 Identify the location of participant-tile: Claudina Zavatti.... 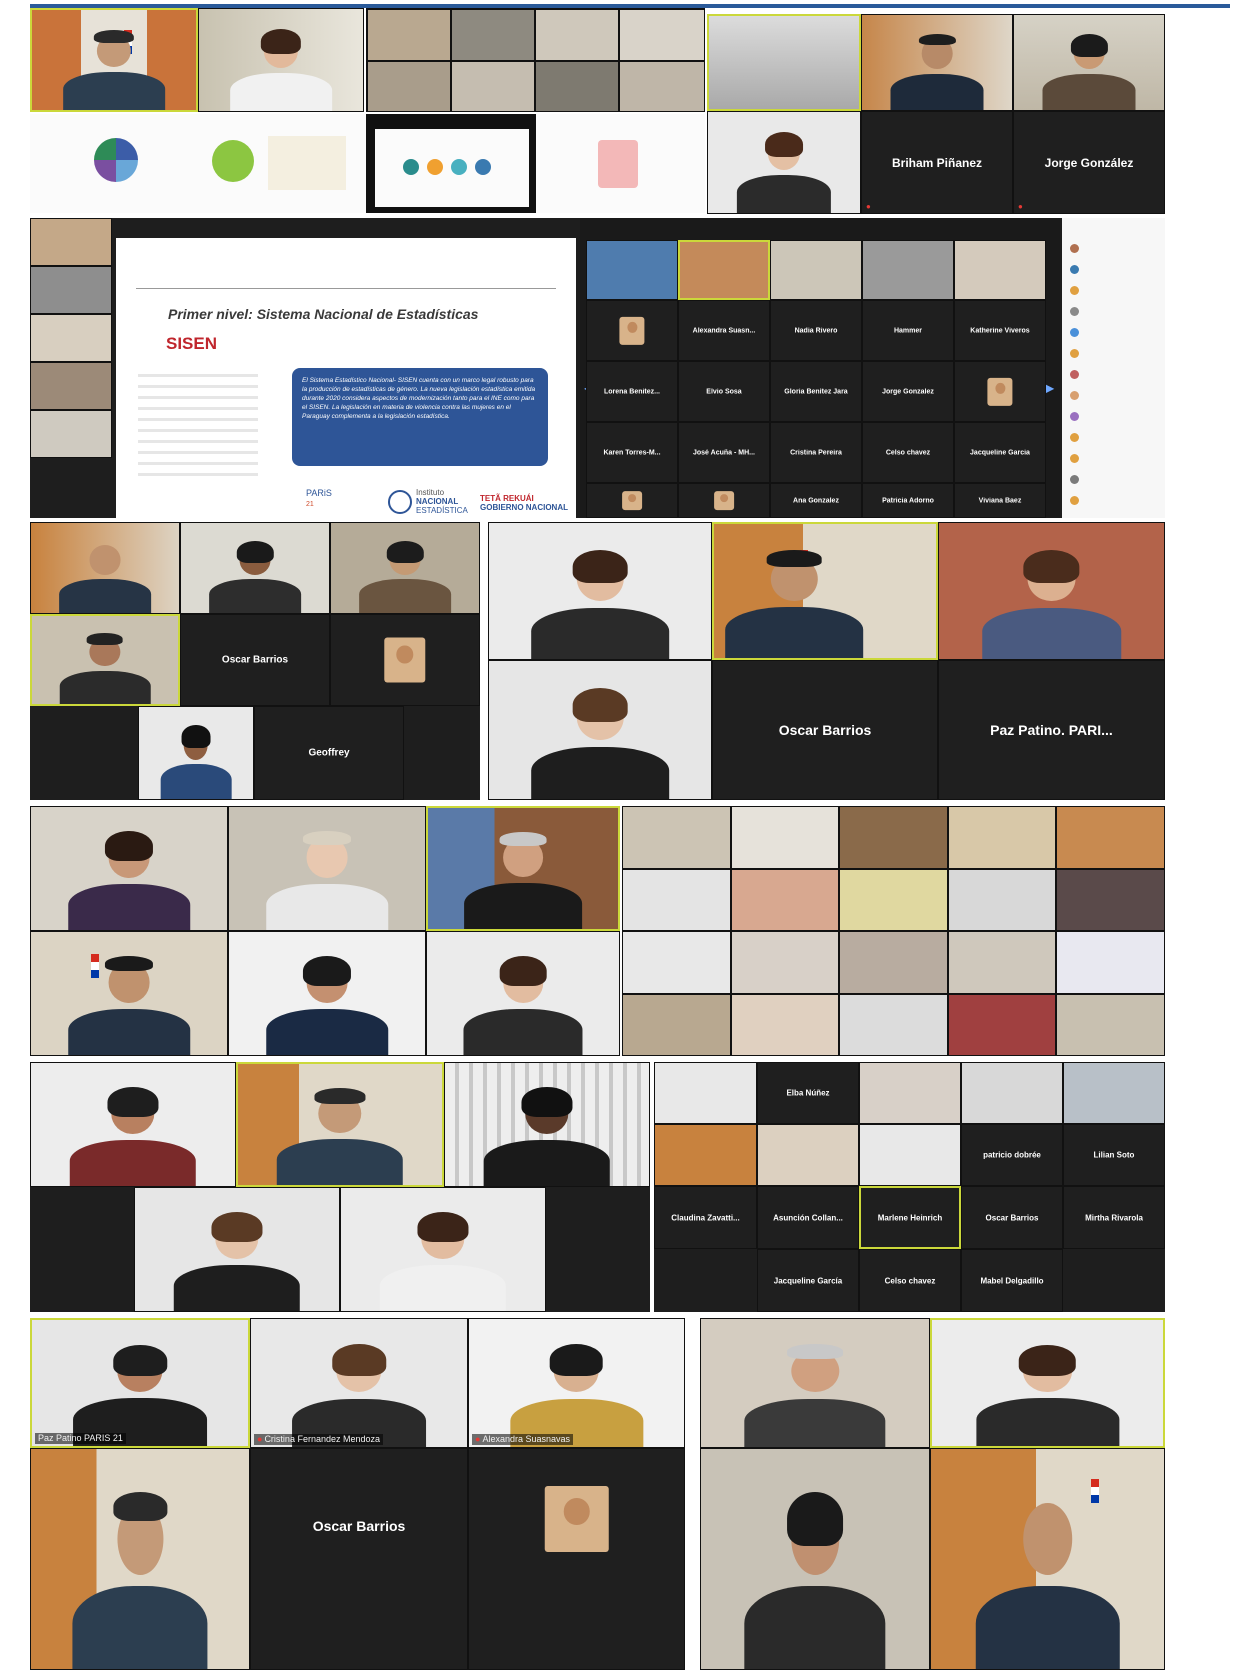
(705, 1217).